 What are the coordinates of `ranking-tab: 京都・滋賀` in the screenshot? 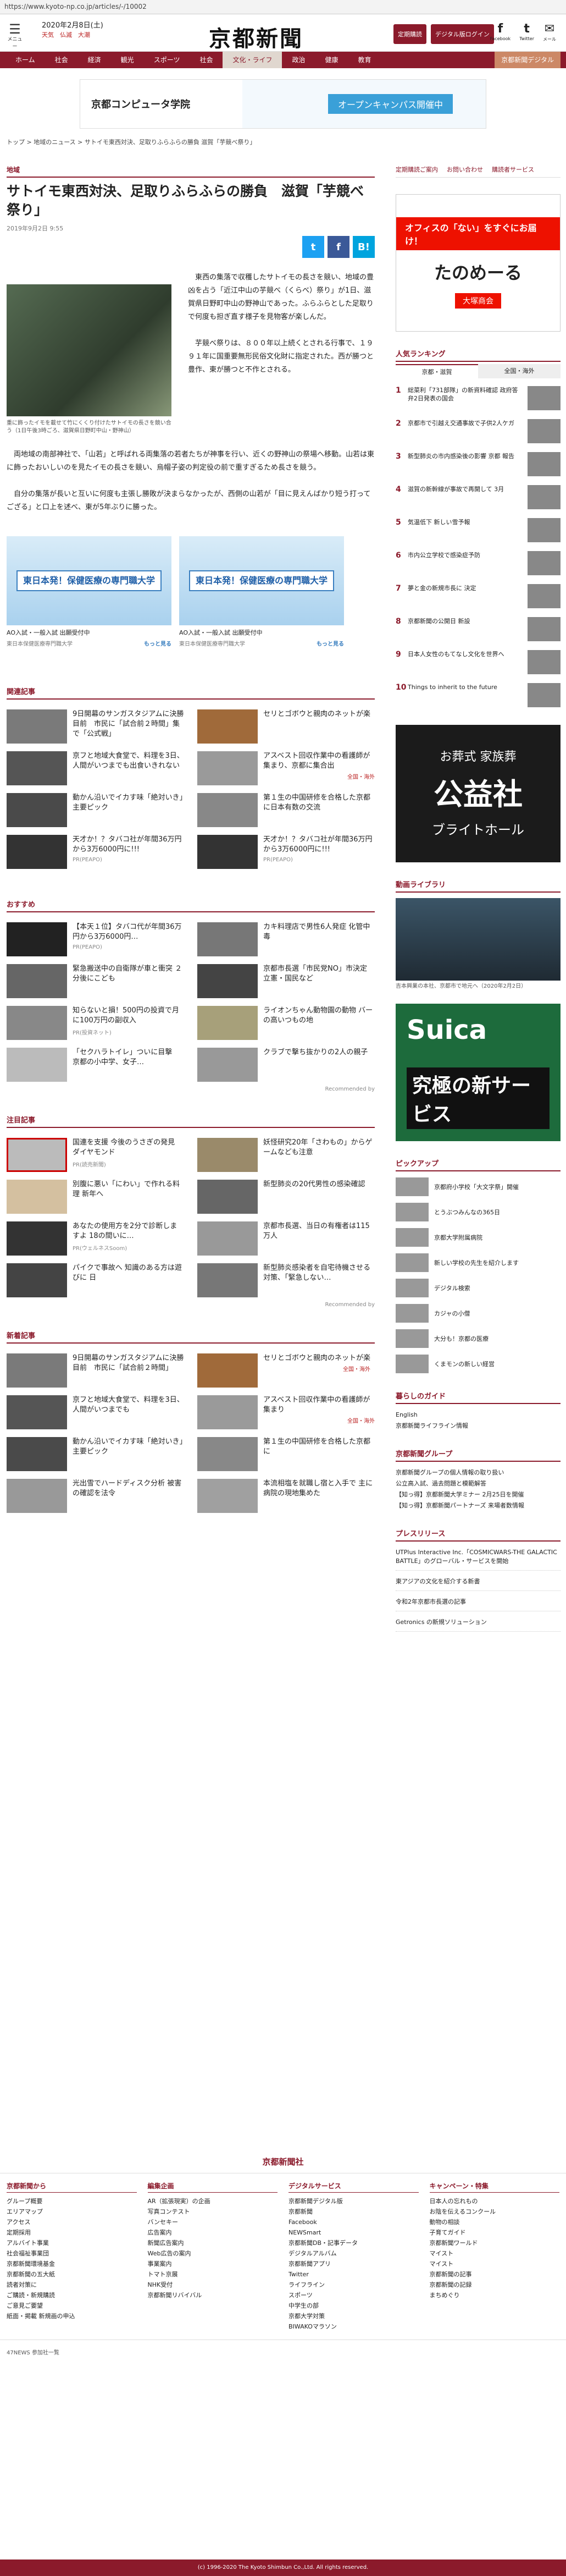 It's located at (437, 371).